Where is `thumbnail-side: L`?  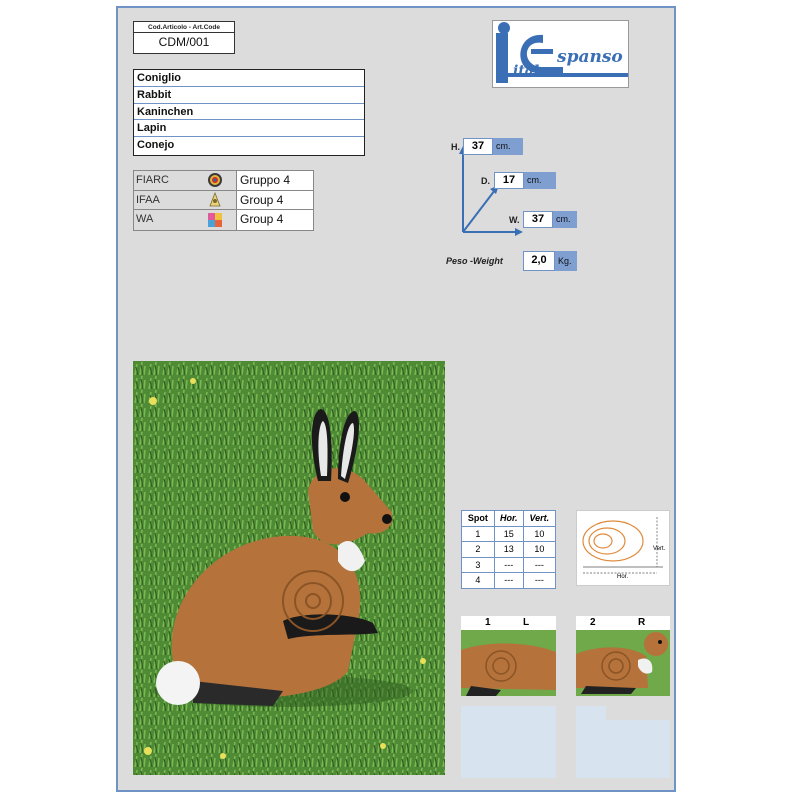 thumbnail-side: L is located at coordinates (526, 622).